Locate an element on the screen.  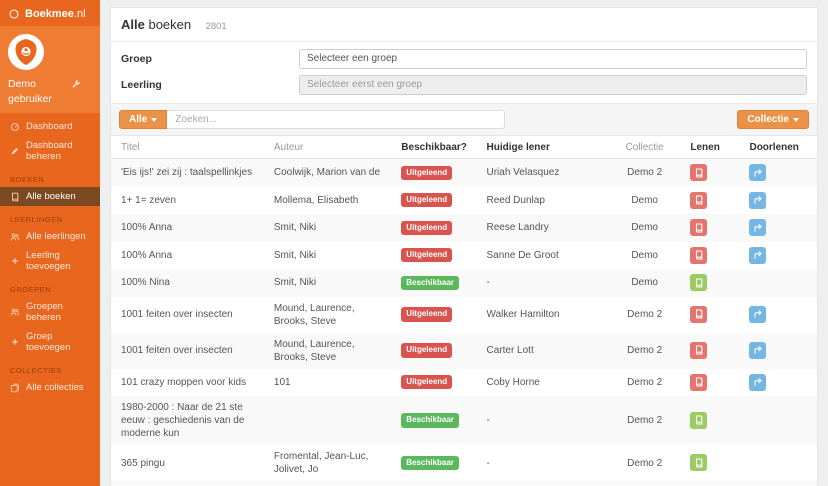
sidebar-item-groepen-beheren: Groepen beheren is located at coordinates (50, 312).